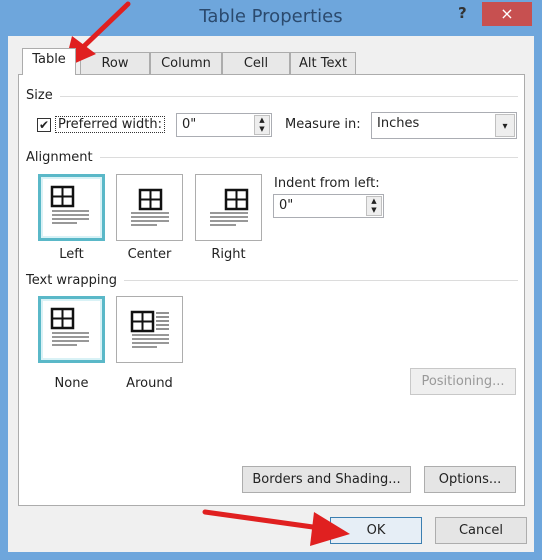  I want to click on tab-table: Table, so click(49, 61).